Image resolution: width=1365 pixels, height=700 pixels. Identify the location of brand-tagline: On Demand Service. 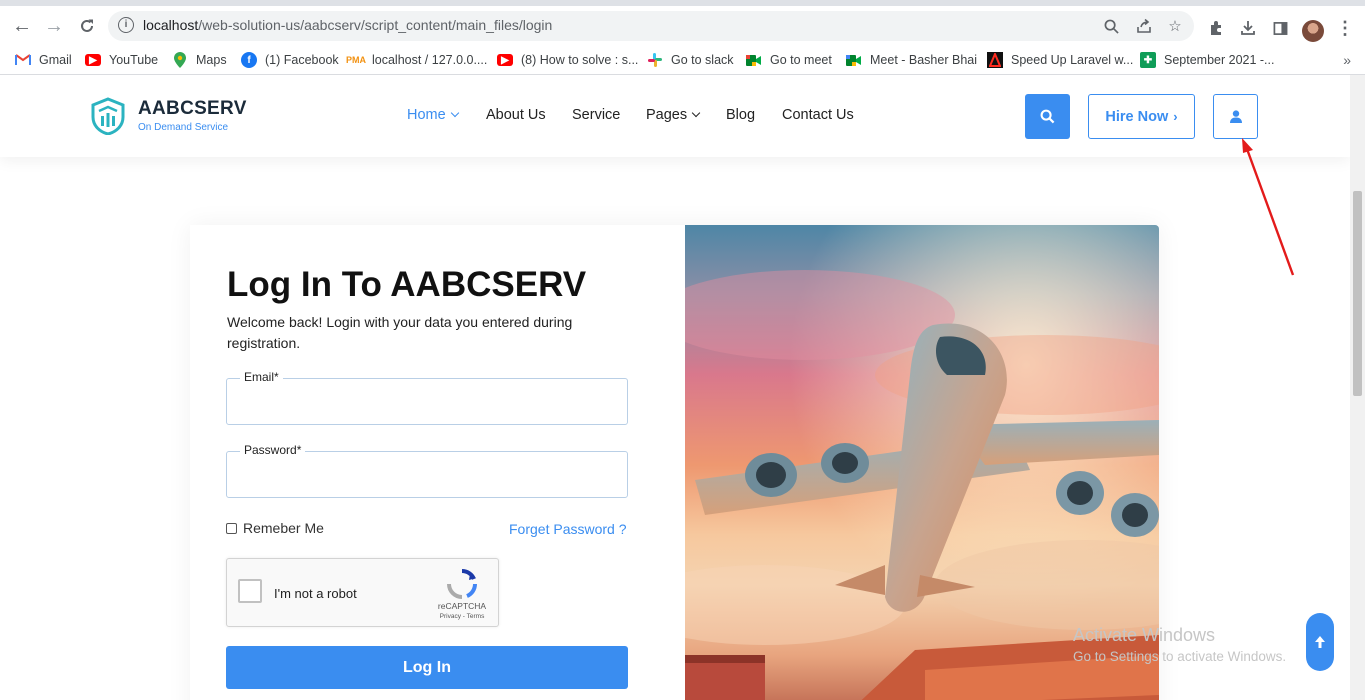
(183, 127).